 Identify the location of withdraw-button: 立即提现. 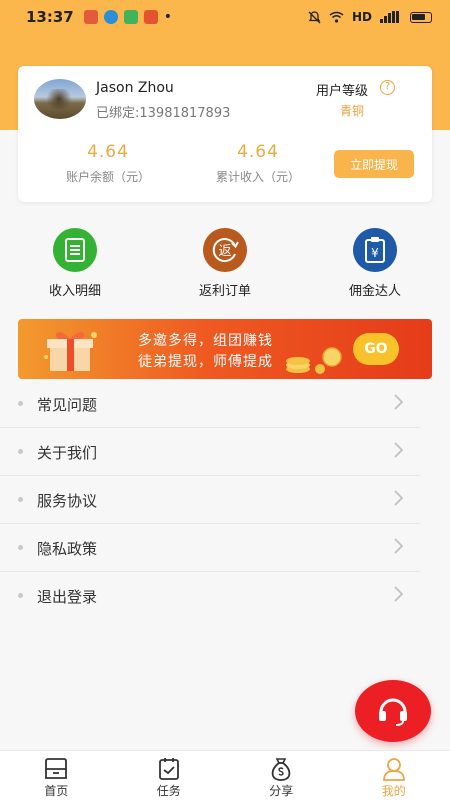
(374, 164).